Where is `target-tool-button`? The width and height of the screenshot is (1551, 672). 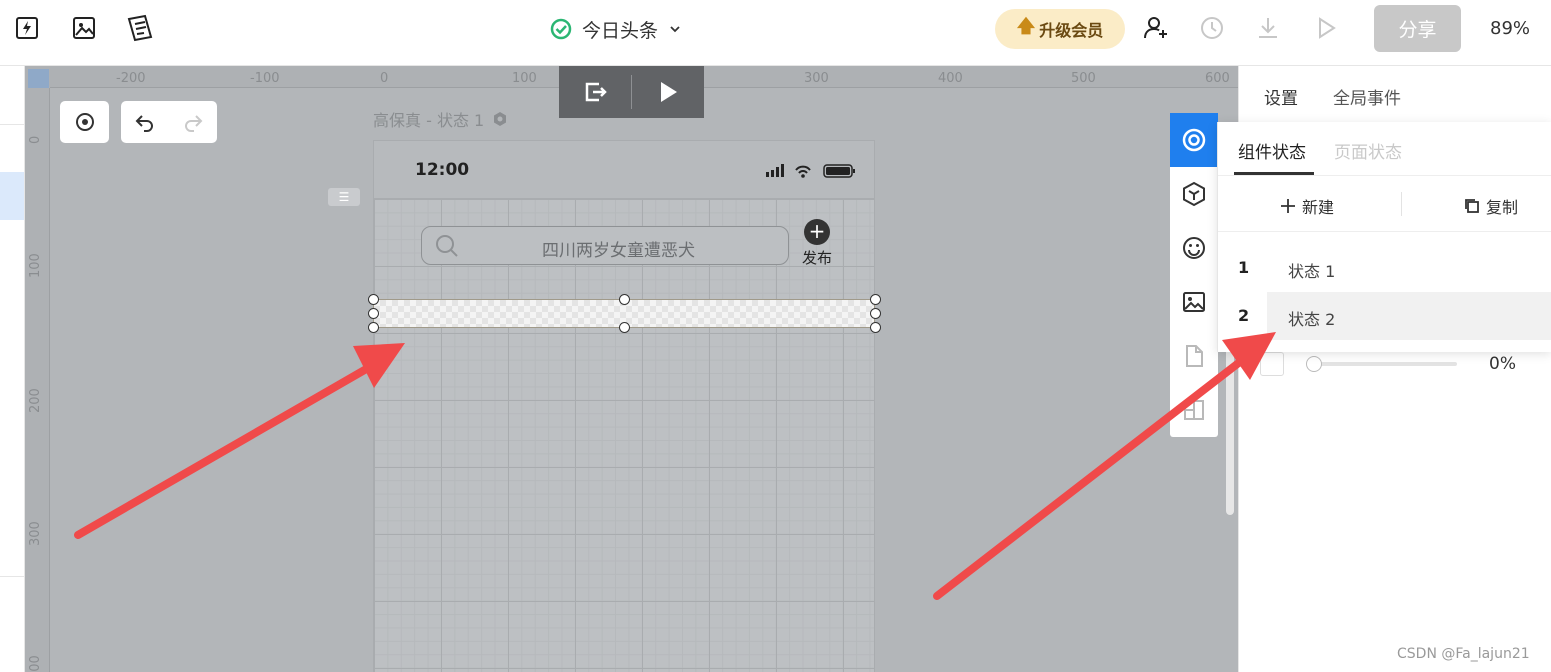 target-tool-button is located at coordinates (84, 122).